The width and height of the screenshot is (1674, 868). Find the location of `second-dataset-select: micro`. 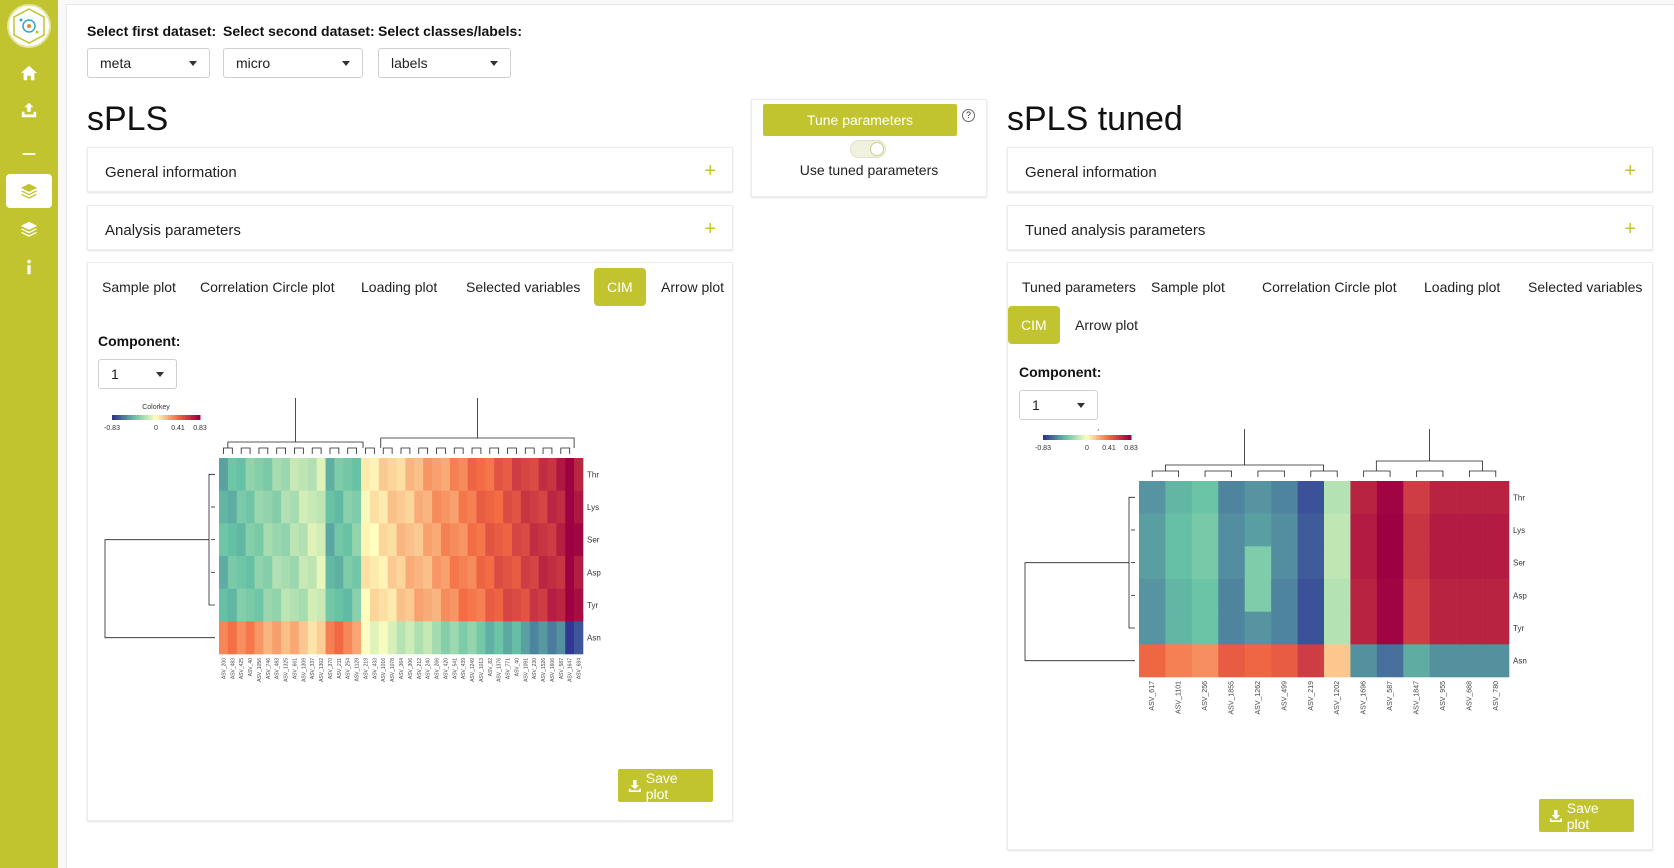

second-dataset-select: micro is located at coordinates (293, 63).